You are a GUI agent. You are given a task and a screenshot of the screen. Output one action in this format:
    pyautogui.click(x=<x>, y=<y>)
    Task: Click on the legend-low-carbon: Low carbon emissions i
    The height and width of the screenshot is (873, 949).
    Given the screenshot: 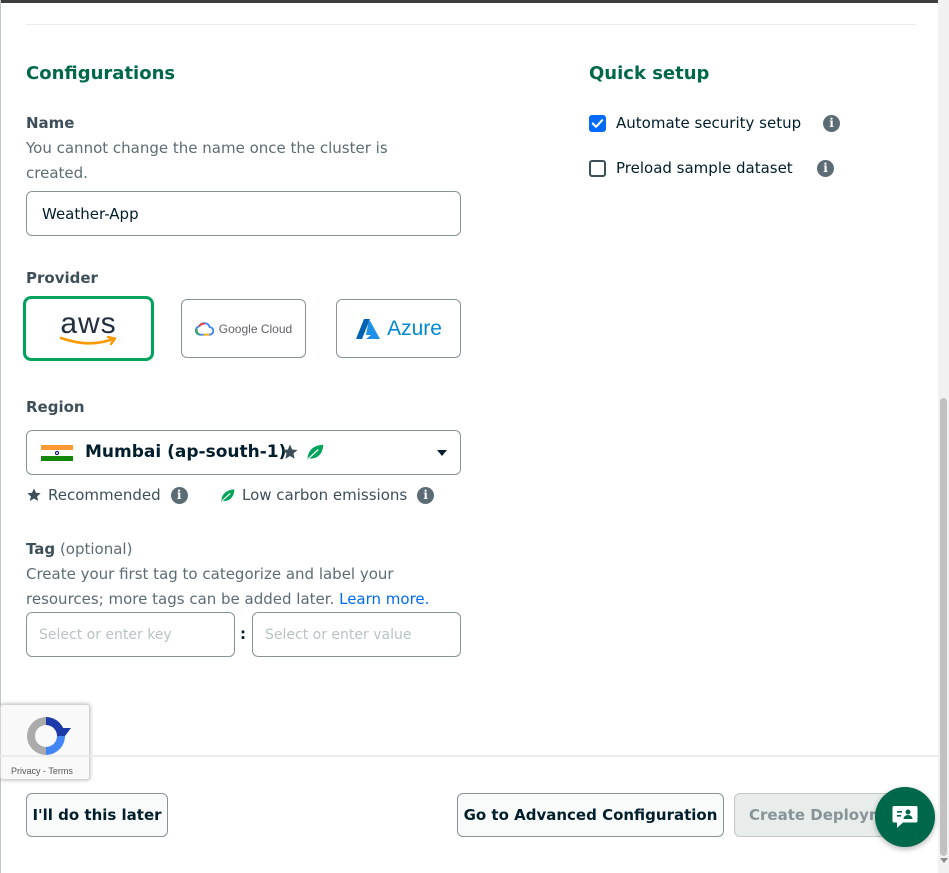 What is the action you would take?
    pyautogui.click(x=327, y=495)
    